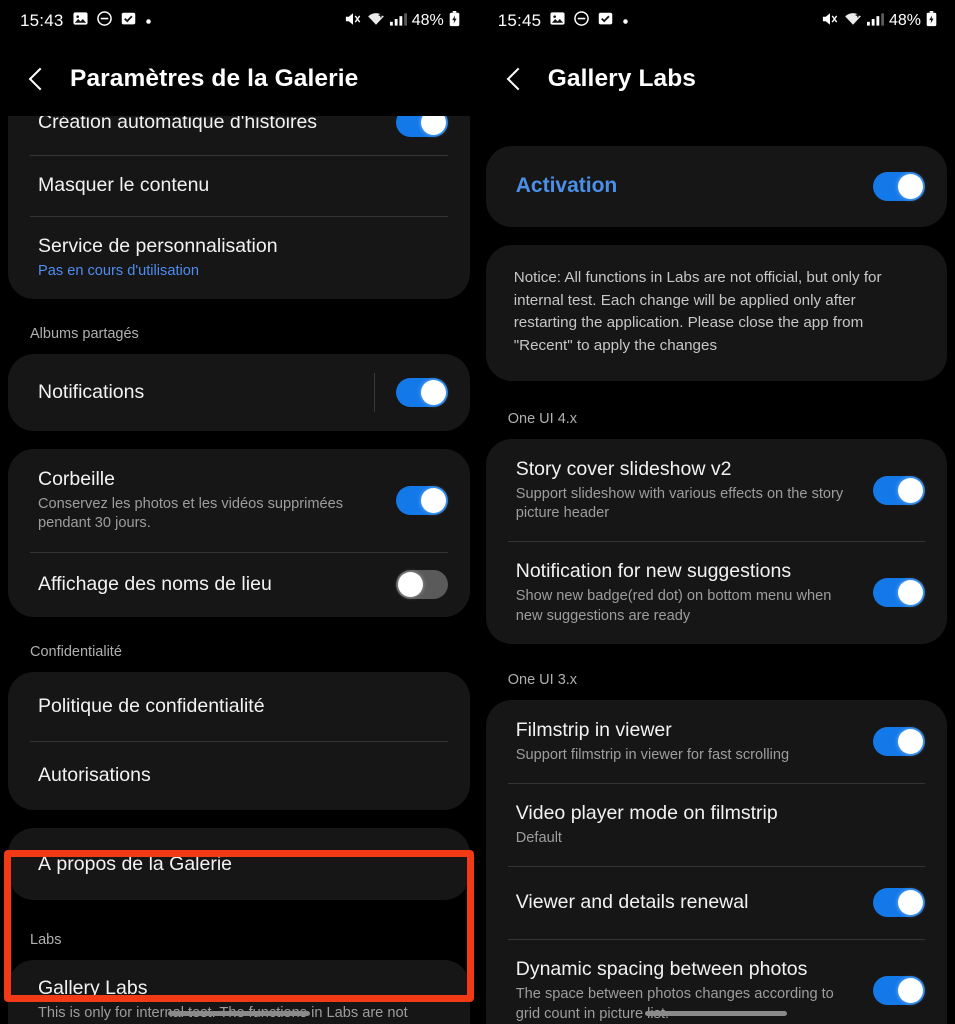  What do you see at coordinates (118, 270) in the screenshot?
I see `row-subtitle: Pas en cours d'utilisation` at bounding box center [118, 270].